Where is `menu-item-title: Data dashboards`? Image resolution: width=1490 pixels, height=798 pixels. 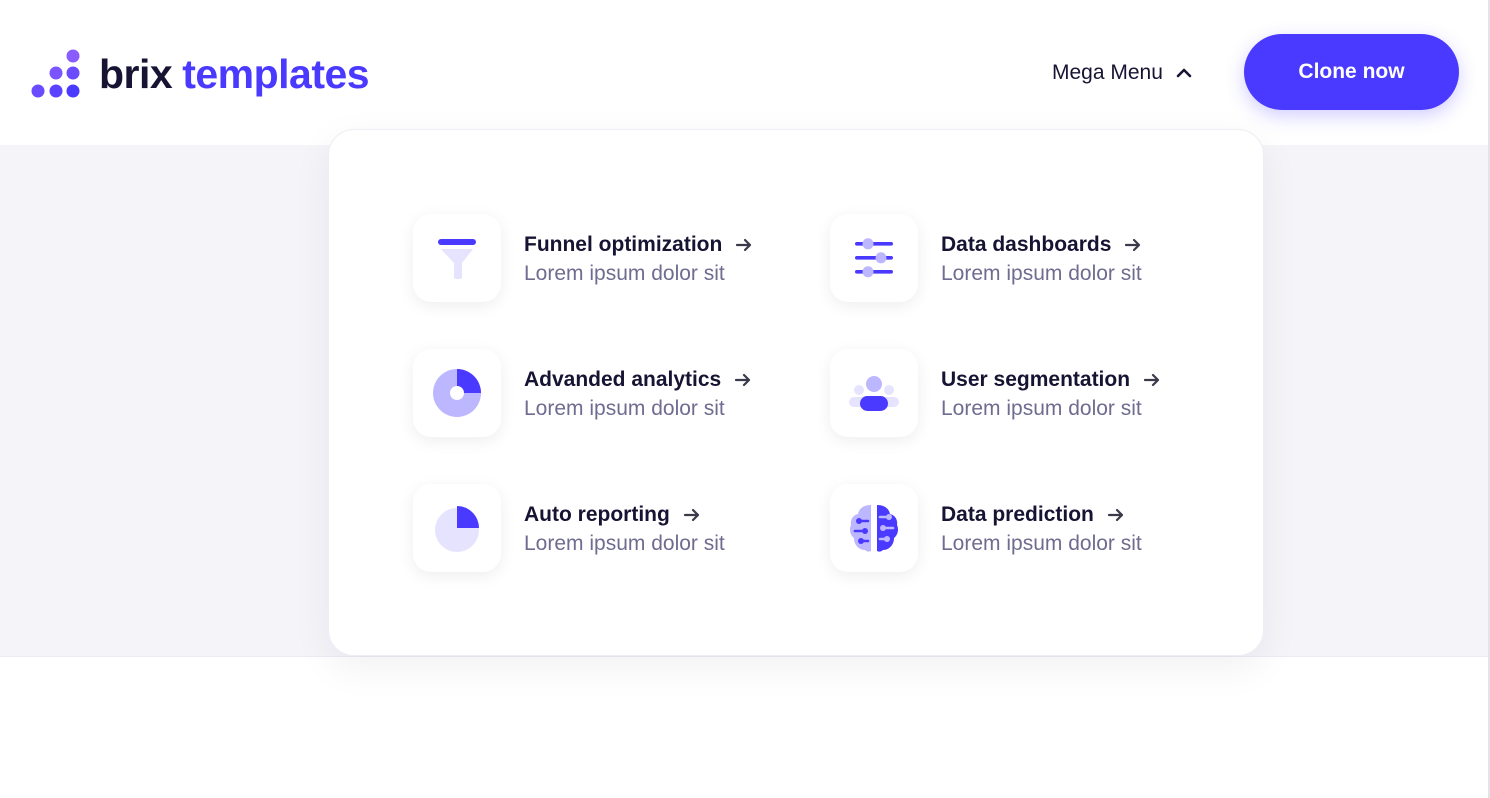 menu-item-title: Data dashboards is located at coordinates (1026, 244).